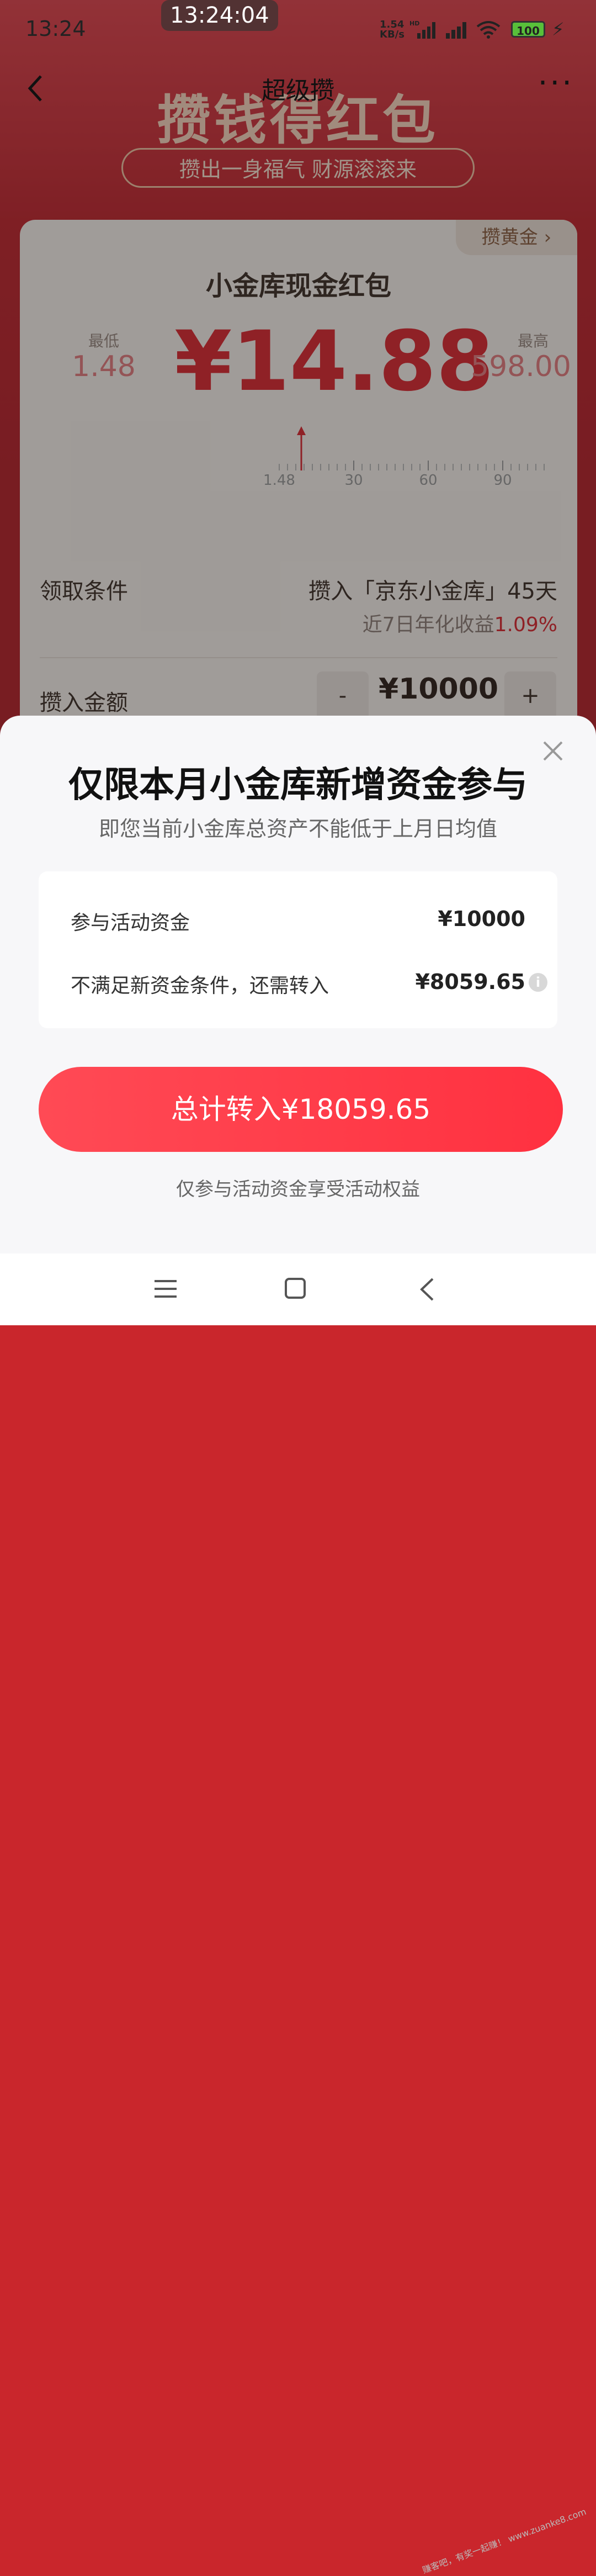 The width and height of the screenshot is (596, 2576). I want to click on participating-funds-label: 参与活动资金, so click(130, 923).